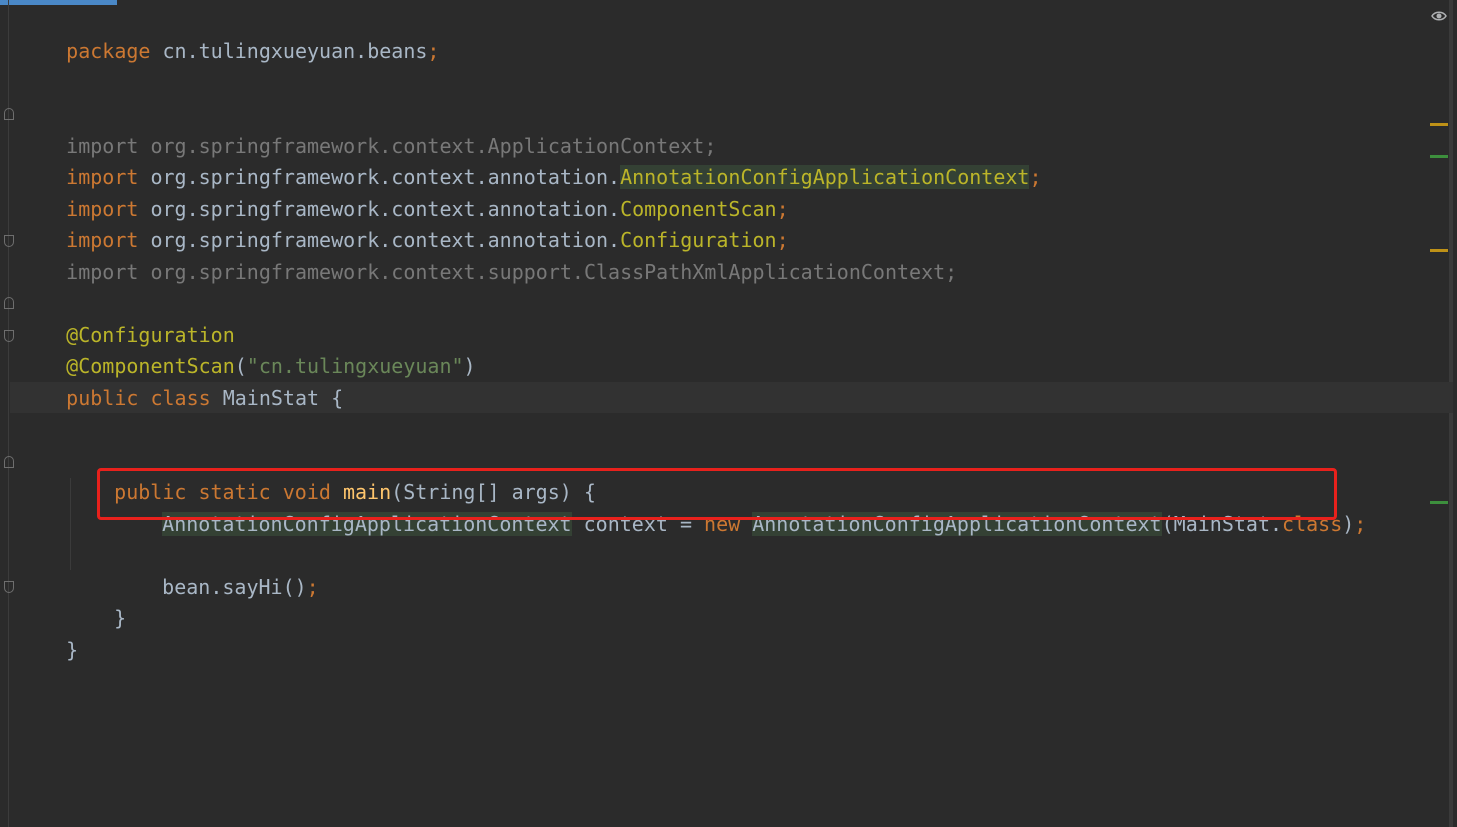 This screenshot has height=827, width=1457. What do you see at coordinates (228, 34) in the screenshot?
I see `code-line-package: package cn.tulingxueyuan.beans;` at bounding box center [228, 34].